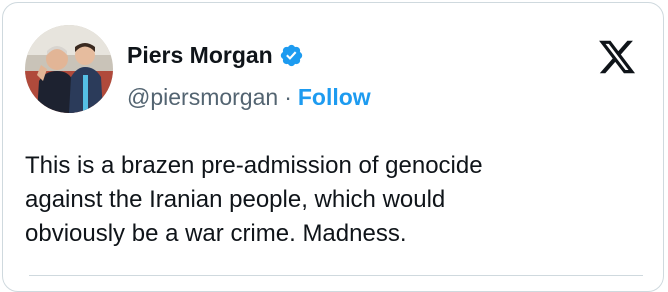 The height and width of the screenshot is (292, 668). Describe the element at coordinates (202, 97) in the screenshot. I see `author-handle: @piersmorgan` at that location.